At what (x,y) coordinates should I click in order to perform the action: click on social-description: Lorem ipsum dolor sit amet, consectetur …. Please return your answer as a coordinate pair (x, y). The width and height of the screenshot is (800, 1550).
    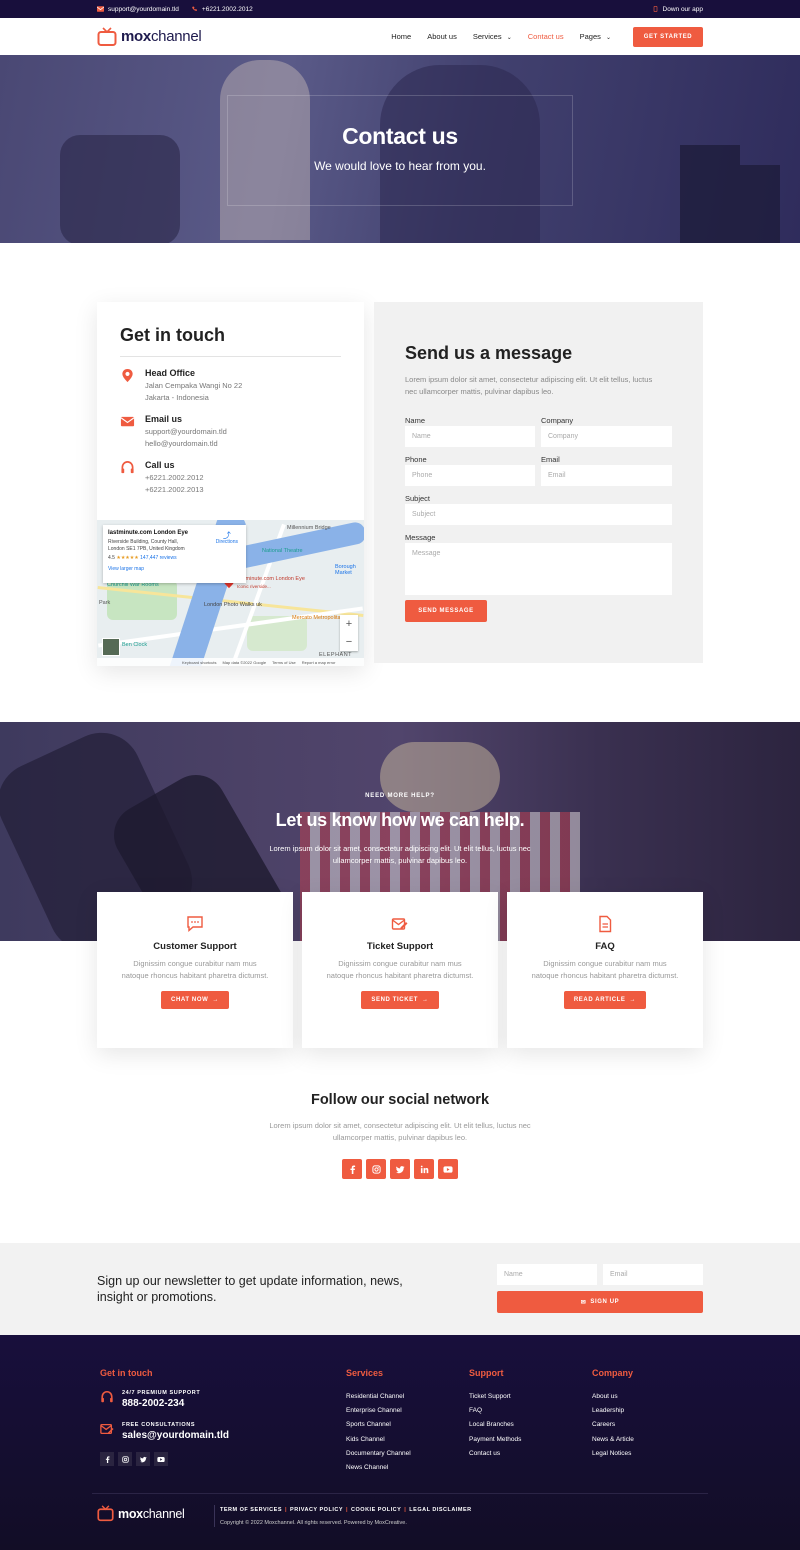
    Looking at the image, I should click on (400, 1131).